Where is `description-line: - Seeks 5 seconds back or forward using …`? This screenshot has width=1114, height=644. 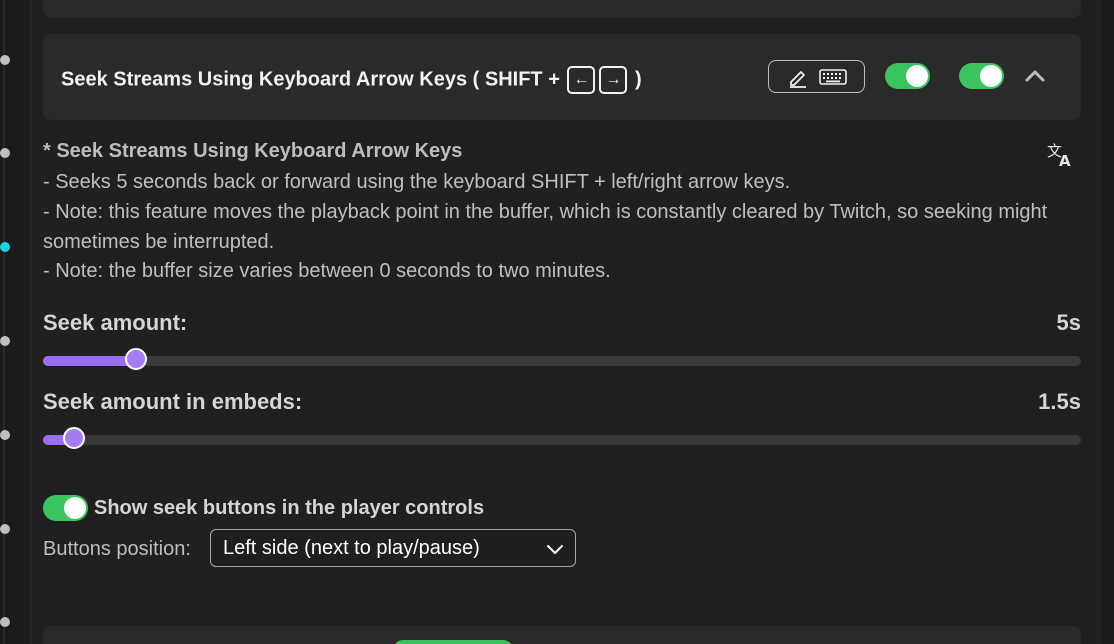 description-line: - Seeks 5 seconds back or forward using … is located at coordinates (417, 182).